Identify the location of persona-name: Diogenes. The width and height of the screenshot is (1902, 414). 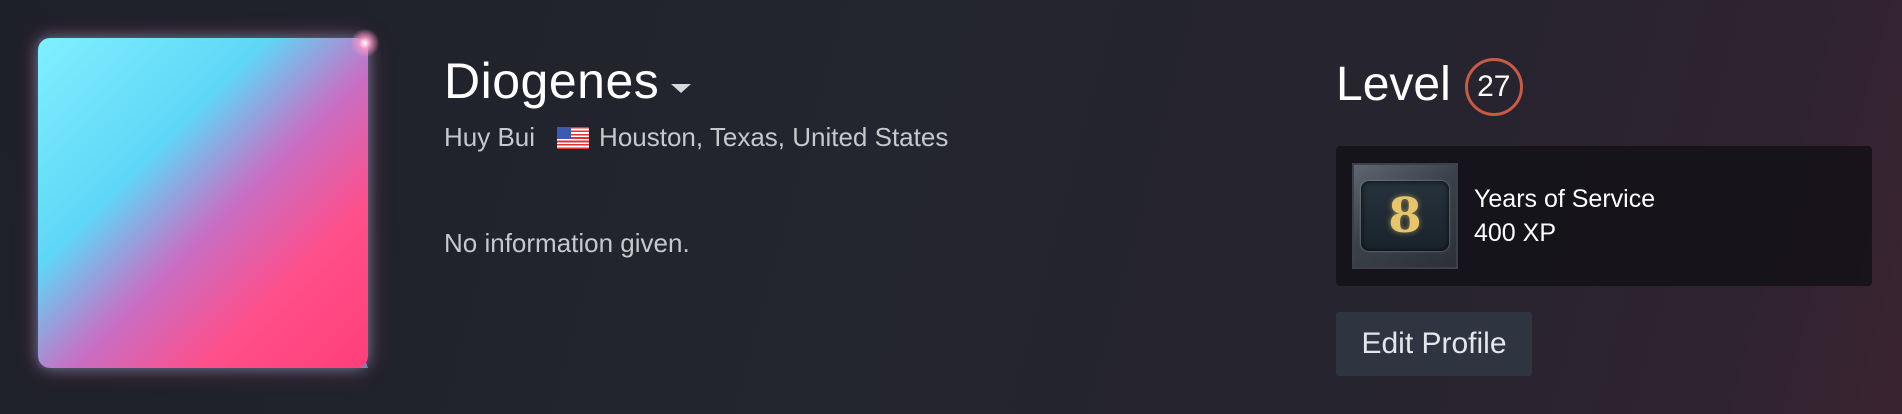
(552, 81).